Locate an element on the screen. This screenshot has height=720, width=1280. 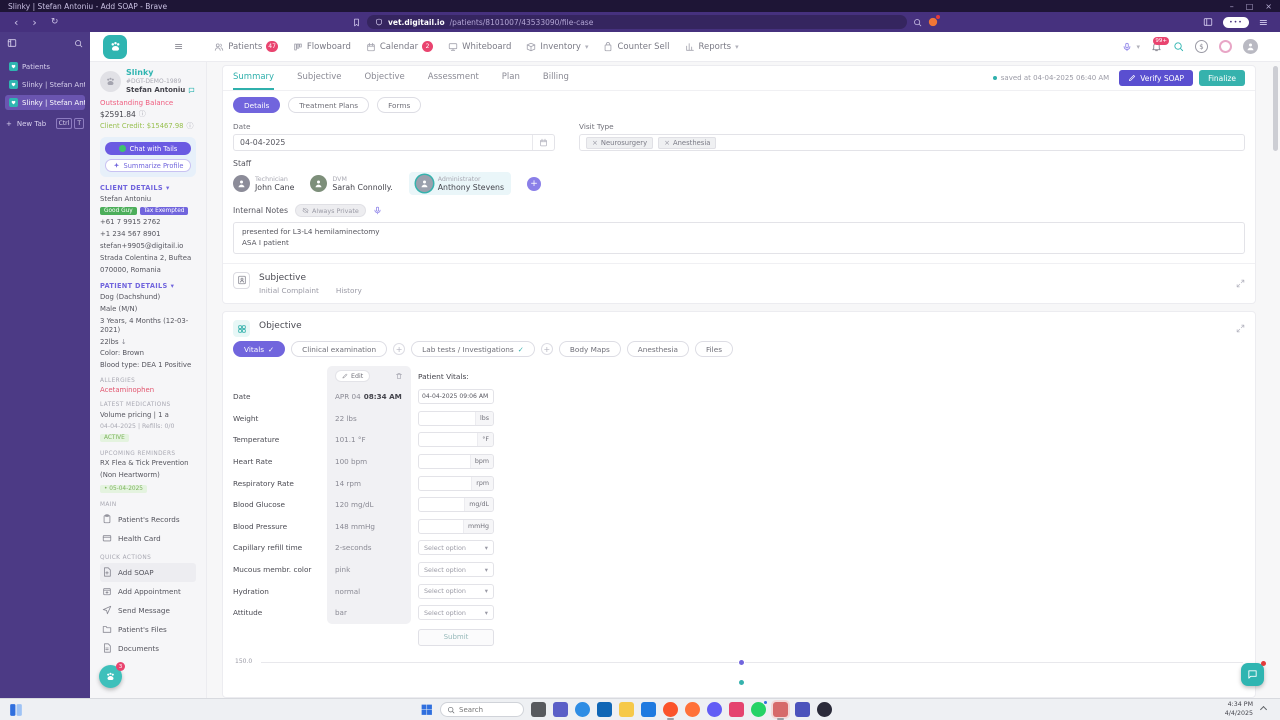
medication-name: Volume pricing | 1 a is located at coordinates (148, 415).